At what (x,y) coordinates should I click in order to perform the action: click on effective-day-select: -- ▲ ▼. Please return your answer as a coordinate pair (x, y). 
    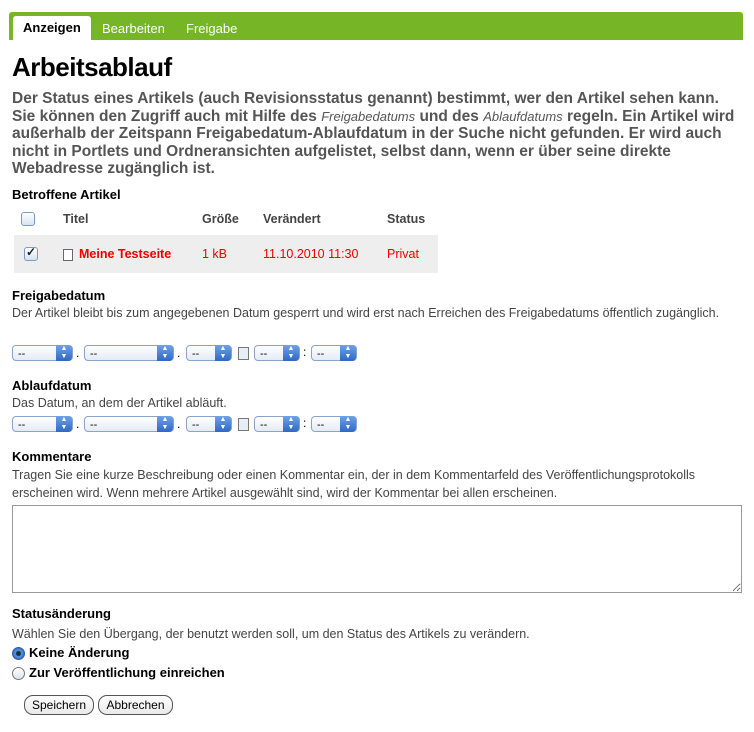
    Looking at the image, I should click on (209, 353).